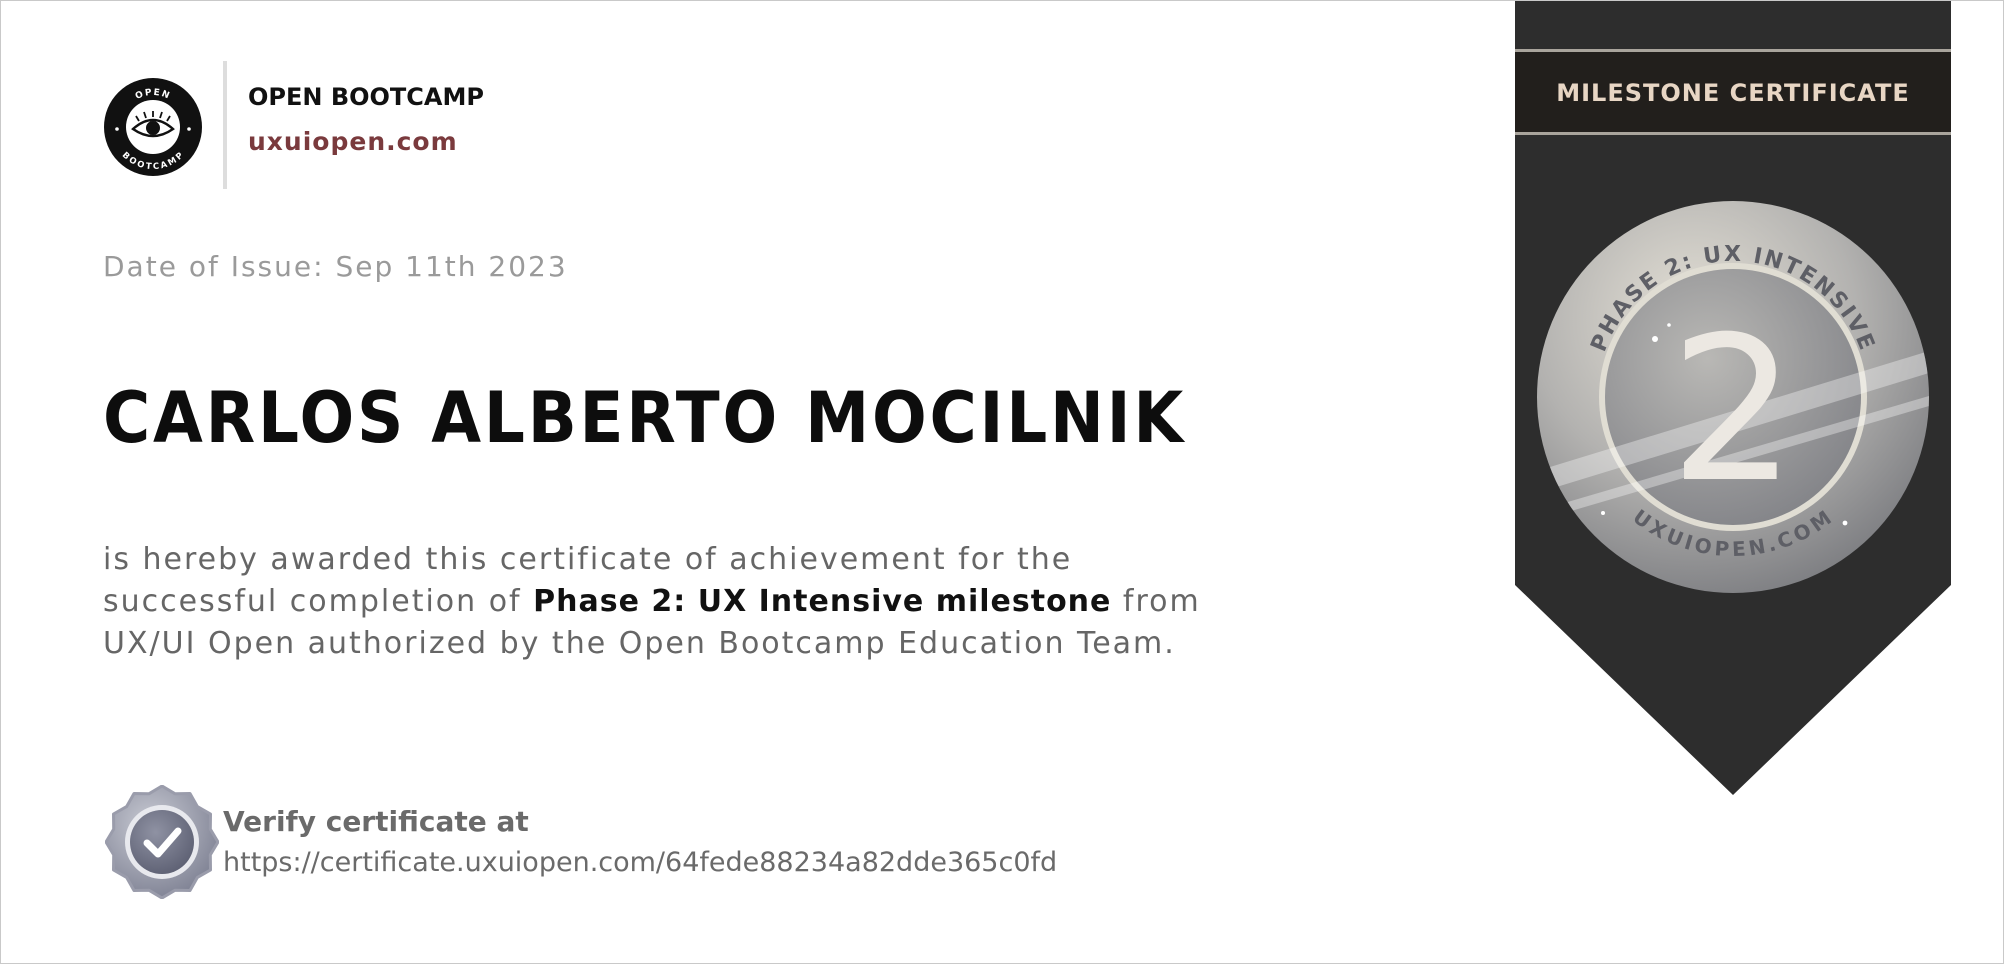 Image resolution: width=2004 pixels, height=964 pixels. Describe the element at coordinates (153, 127) in the screenshot. I see `open-bootcamp-logo: OPEN BOOTCAMP` at that location.